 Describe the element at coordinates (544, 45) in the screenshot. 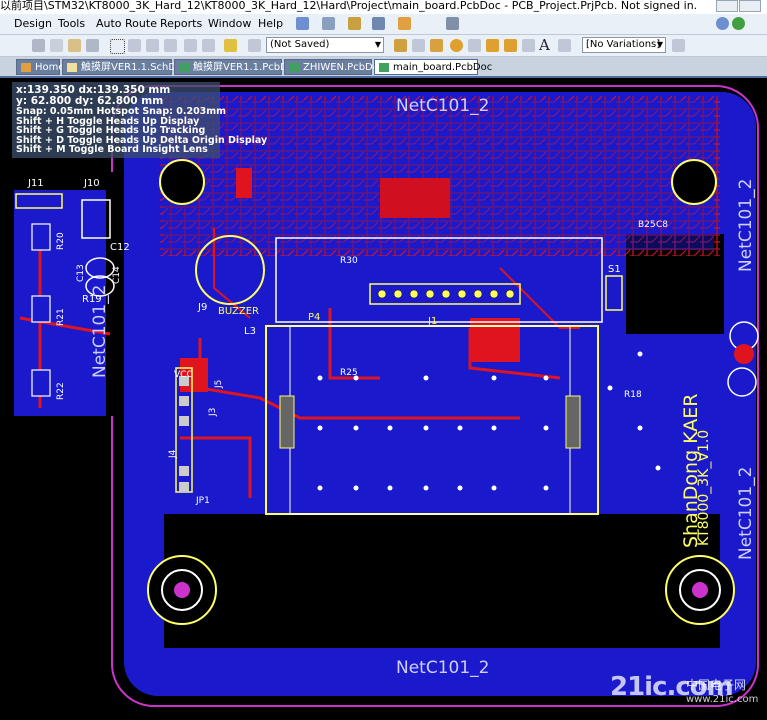

I see `string-icon: A` at that location.